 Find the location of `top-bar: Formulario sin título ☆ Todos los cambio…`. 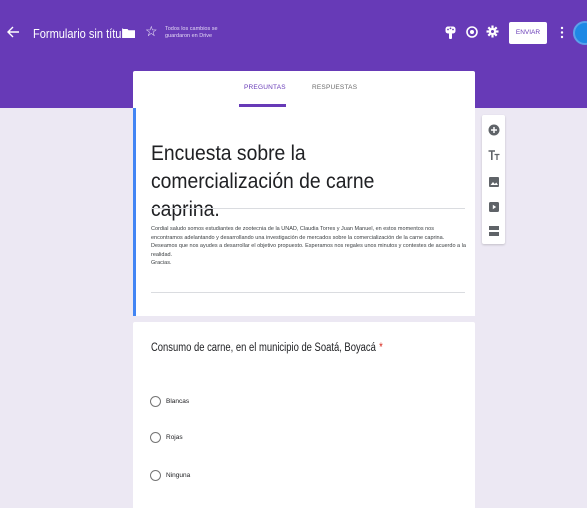

top-bar: Formulario sin título ☆ Todos los cambio… is located at coordinates (293, 32).